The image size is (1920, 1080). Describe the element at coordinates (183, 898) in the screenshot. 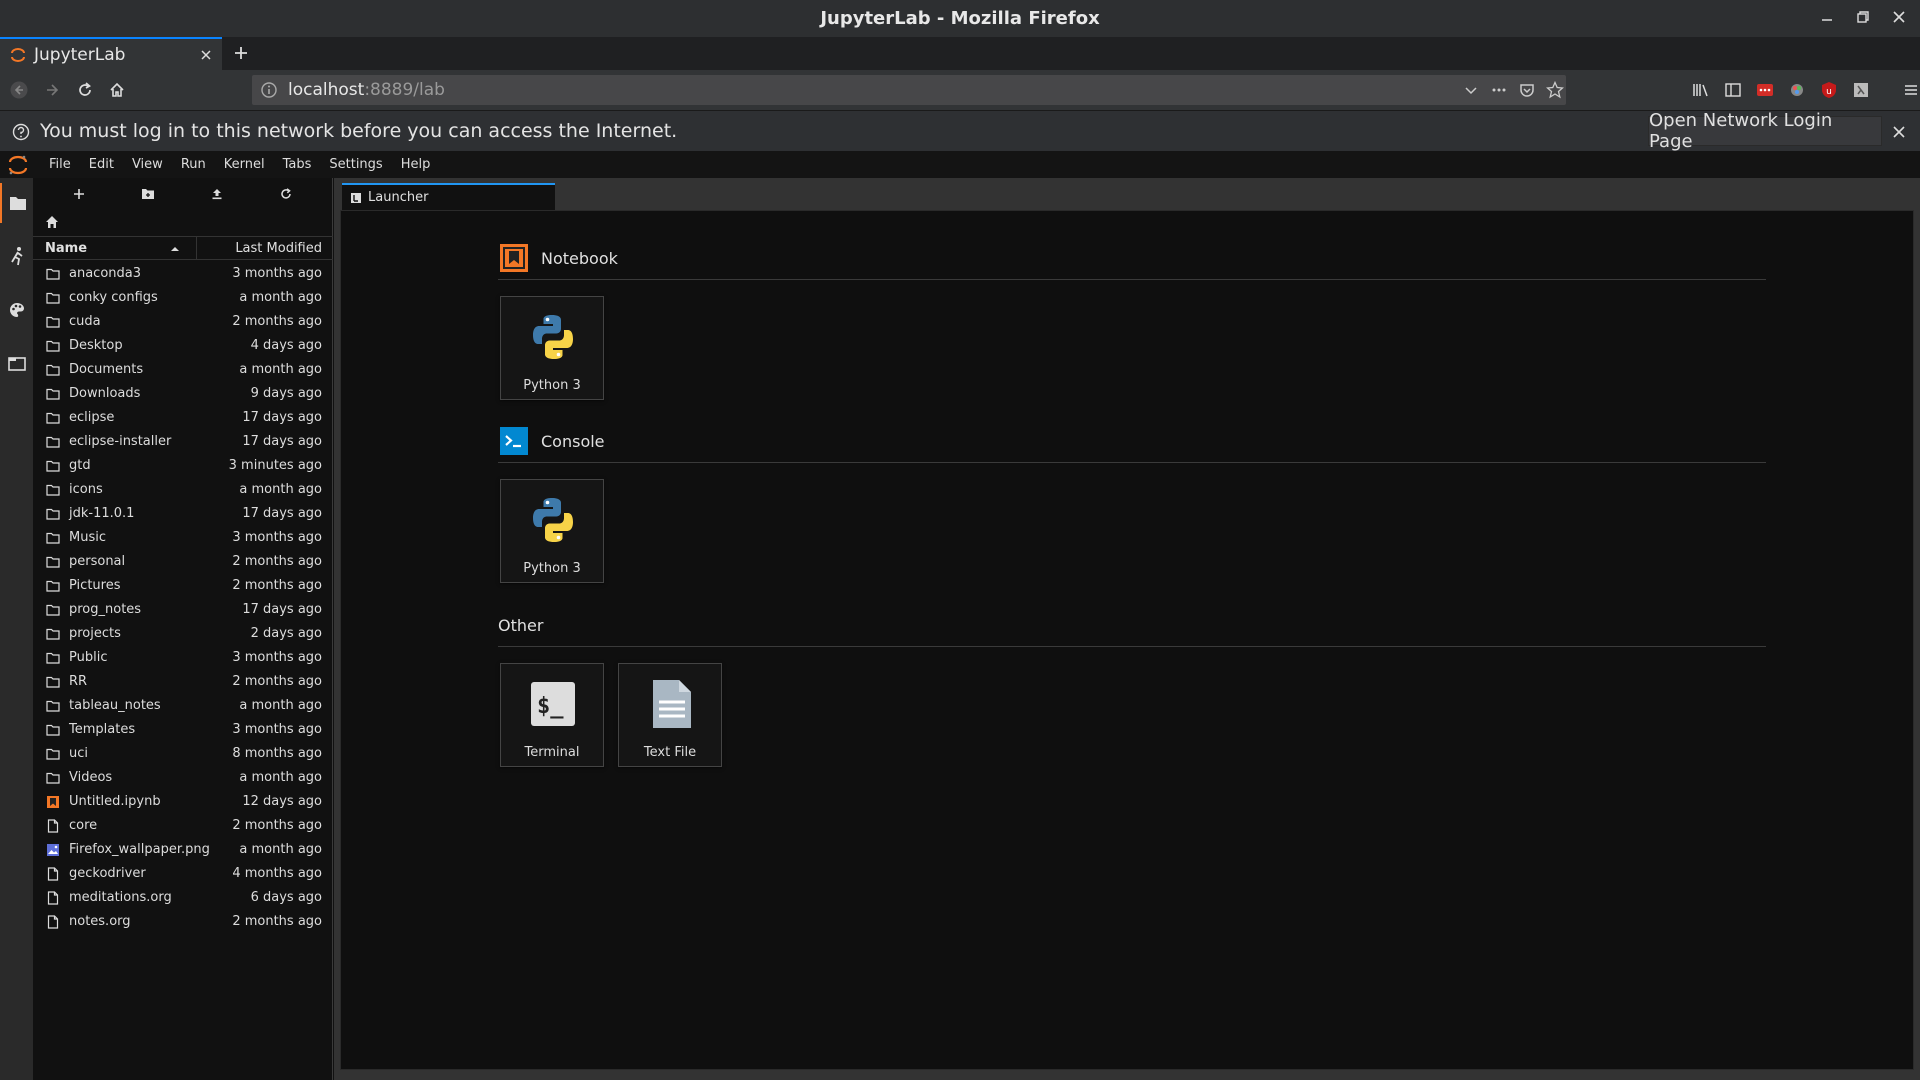

I see `file-row: meditations.org 6 days ago` at that location.